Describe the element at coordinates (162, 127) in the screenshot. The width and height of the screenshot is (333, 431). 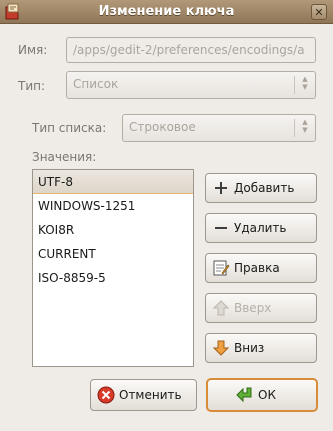
I see `list-type-value: Строковое` at that location.